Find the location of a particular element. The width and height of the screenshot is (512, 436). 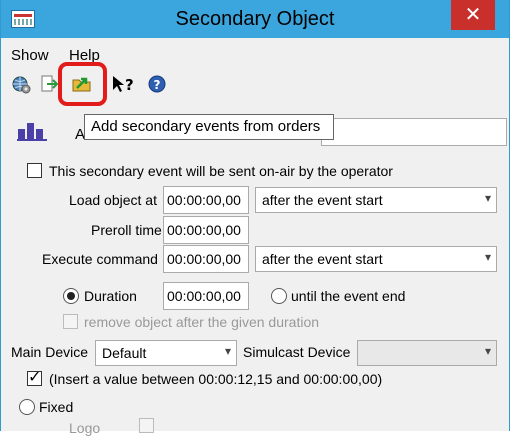

preroll-time-field: 00:00:00,00 is located at coordinates (206, 230).